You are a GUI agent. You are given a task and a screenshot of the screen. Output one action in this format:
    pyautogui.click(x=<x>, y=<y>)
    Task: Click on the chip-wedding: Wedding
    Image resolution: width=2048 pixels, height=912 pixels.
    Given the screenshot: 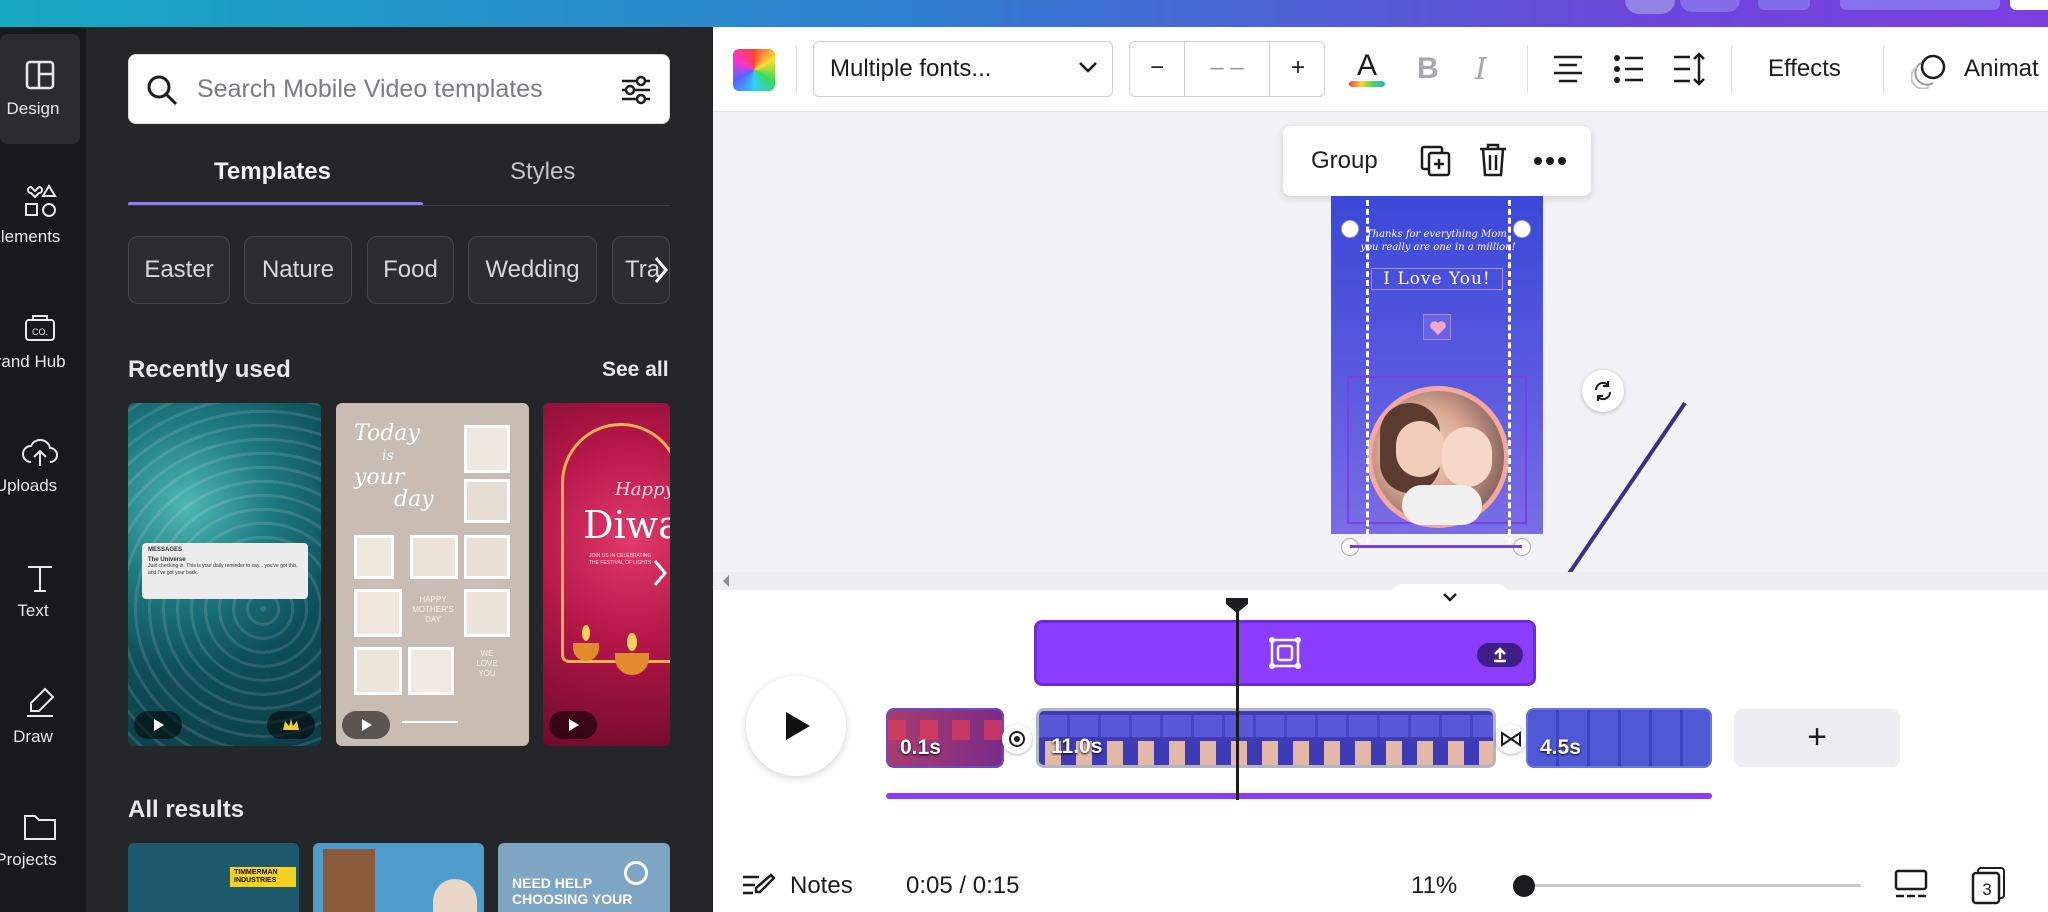 What is the action you would take?
    pyautogui.click(x=532, y=270)
    